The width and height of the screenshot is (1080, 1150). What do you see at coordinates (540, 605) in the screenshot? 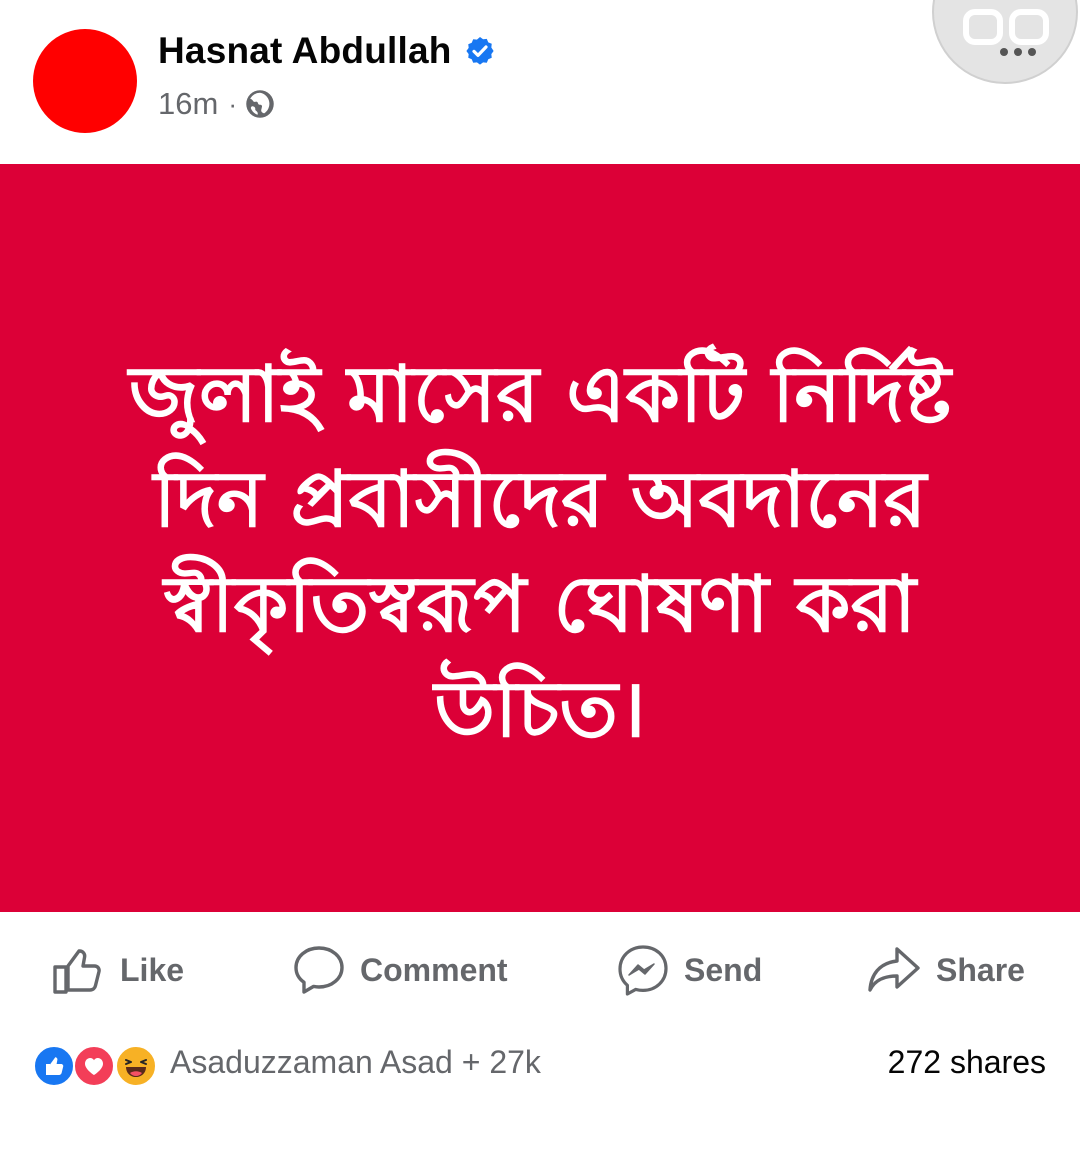
I see `post-text-line: স্বীকৃতিস্বরূপ ঘোষণা করা` at bounding box center [540, 605].